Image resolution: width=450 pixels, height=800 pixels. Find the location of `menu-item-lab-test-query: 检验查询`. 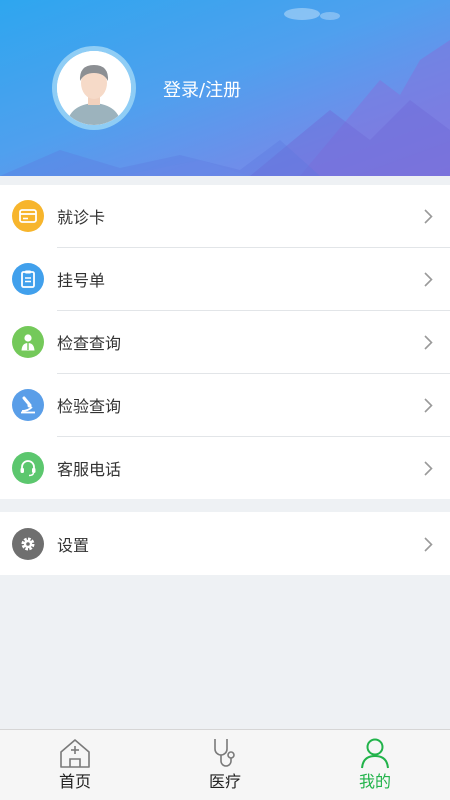

menu-item-lab-test-query: 检验查询 is located at coordinates (225, 404).